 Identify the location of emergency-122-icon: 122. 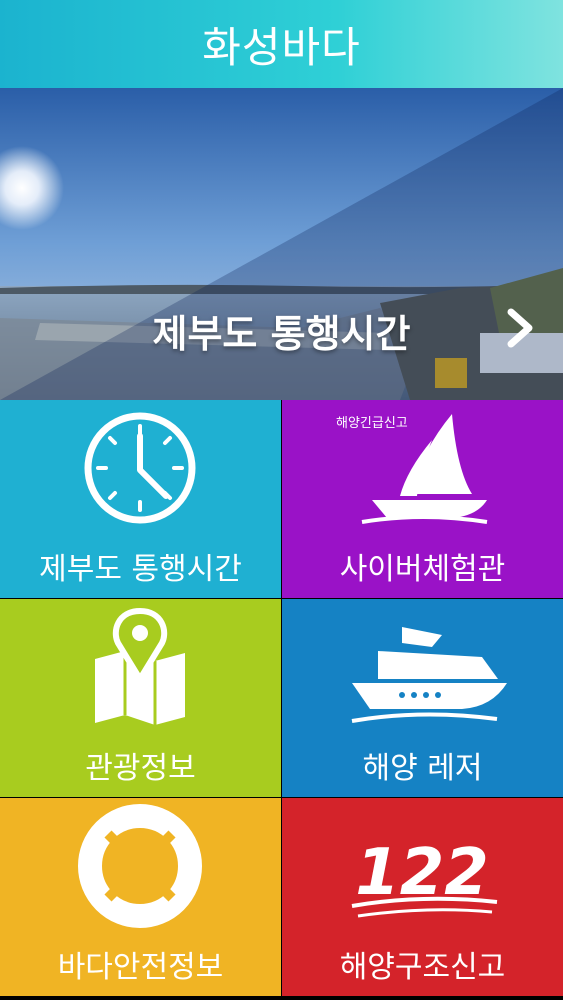
(424, 877).